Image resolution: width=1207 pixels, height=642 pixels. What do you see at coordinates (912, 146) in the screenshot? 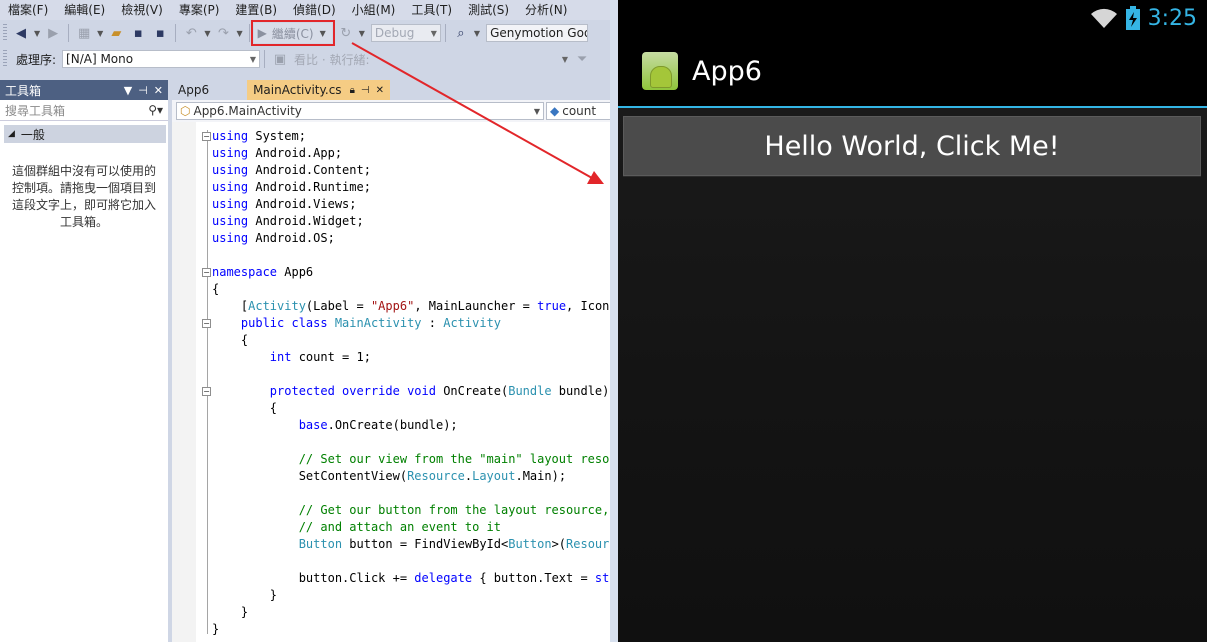
I see `hello-world-button: Hello World, Click Me!` at bounding box center [912, 146].